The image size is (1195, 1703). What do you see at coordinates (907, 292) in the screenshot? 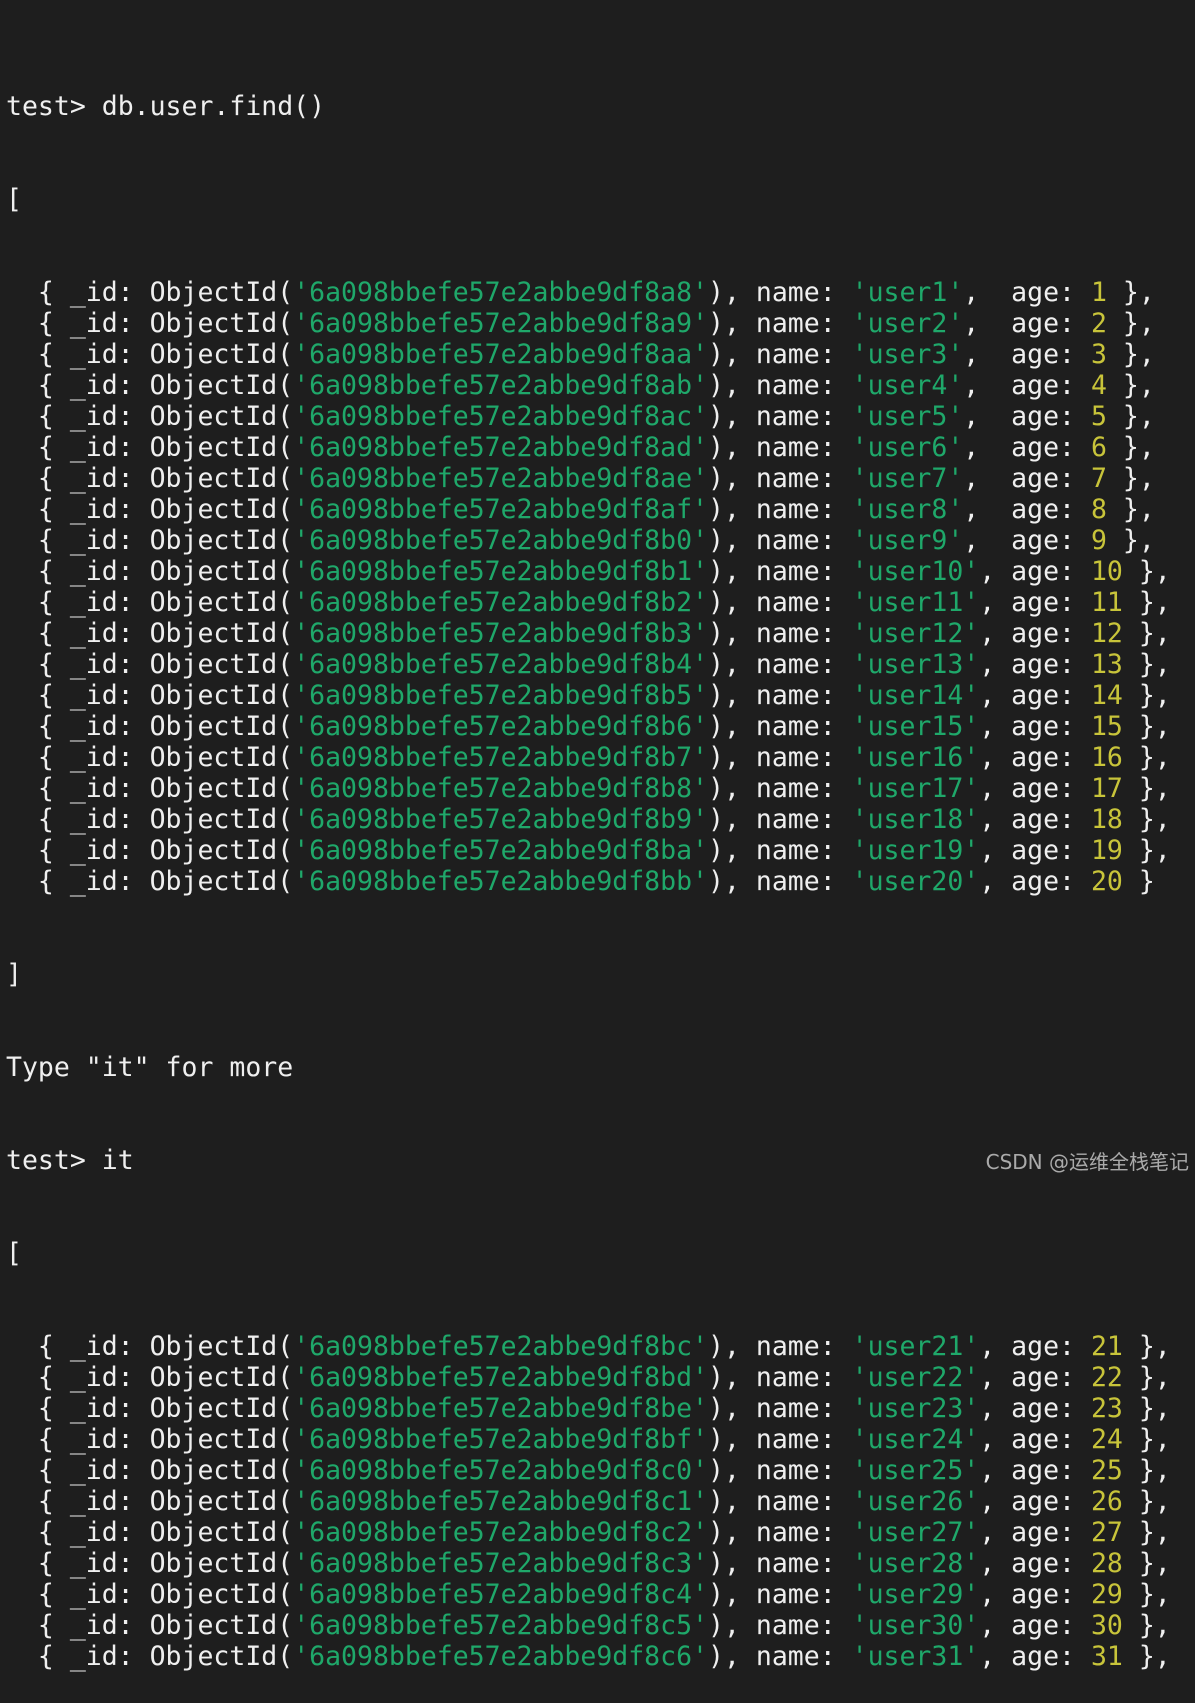
I see `name-value: 'user1'` at bounding box center [907, 292].